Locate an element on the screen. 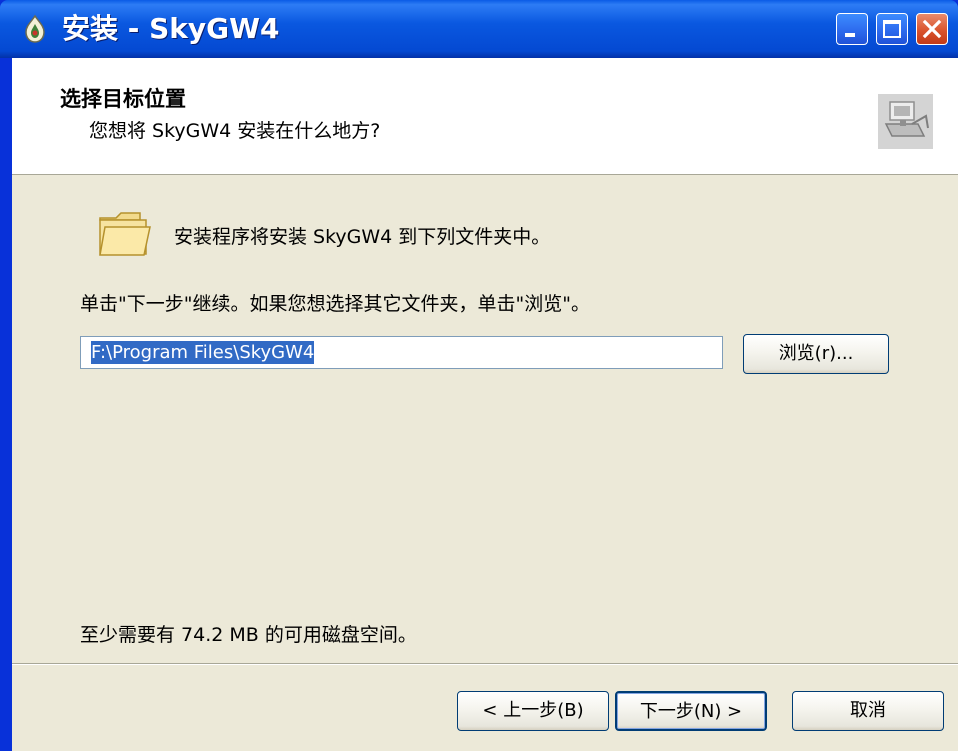 The width and height of the screenshot is (958, 751). install-path-field: F:\Program Files\SkyGW4 is located at coordinates (401, 352).